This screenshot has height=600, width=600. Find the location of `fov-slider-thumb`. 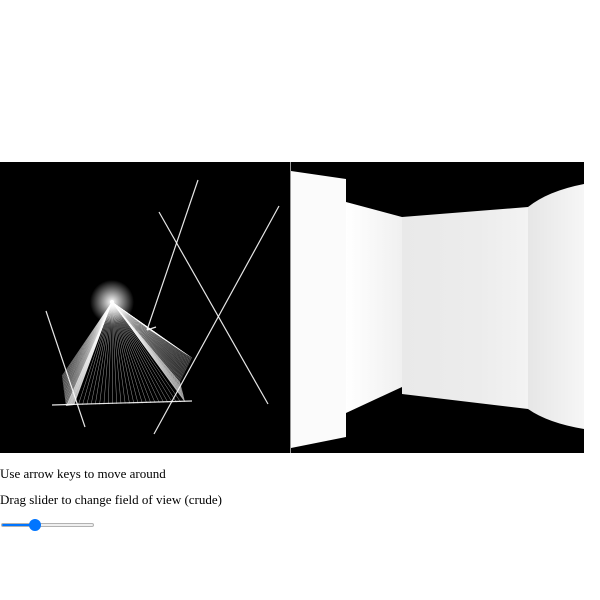

fov-slider-thumb is located at coordinates (35, 525).